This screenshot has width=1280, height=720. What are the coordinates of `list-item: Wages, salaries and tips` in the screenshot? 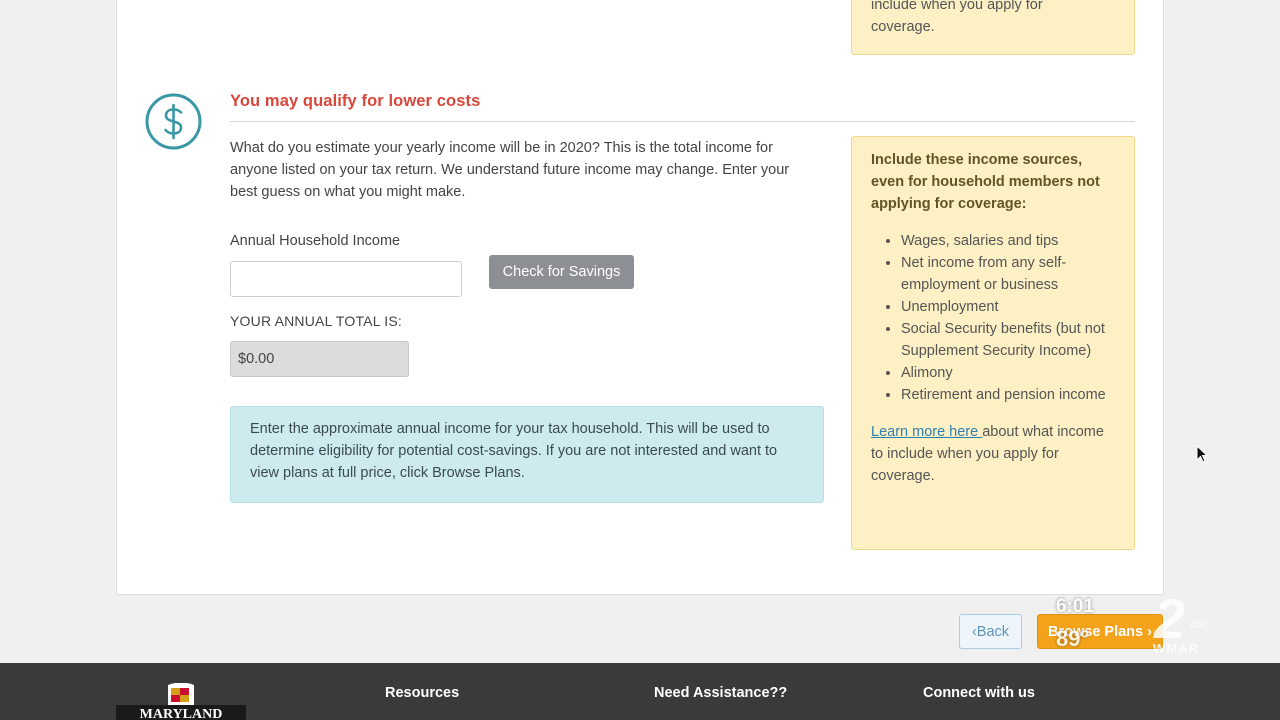 It's located at (1008, 241).